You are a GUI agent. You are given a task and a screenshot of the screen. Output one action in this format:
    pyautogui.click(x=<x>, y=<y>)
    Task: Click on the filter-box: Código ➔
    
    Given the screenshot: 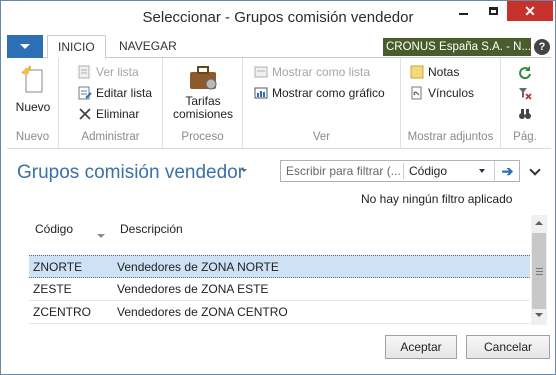 What is the action you would take?
    pyautogui.click(x=400, y=171)
    